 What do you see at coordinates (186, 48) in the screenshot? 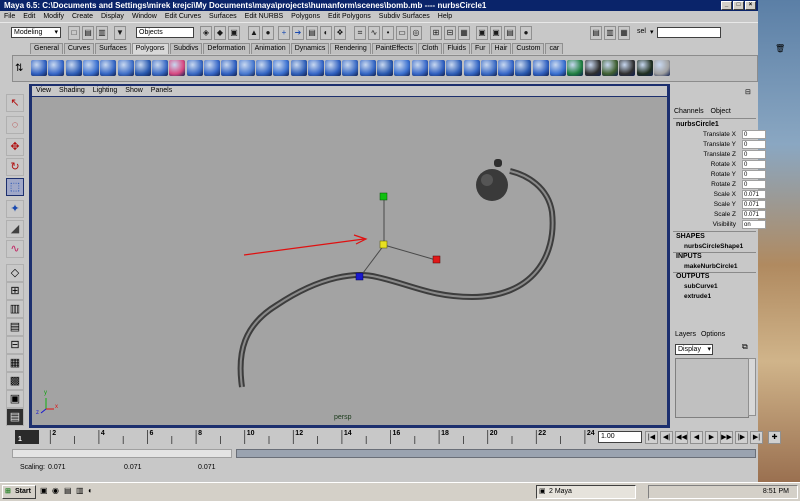
I see `shelf-tab: Subdivs` at bounding box center [186, 48].